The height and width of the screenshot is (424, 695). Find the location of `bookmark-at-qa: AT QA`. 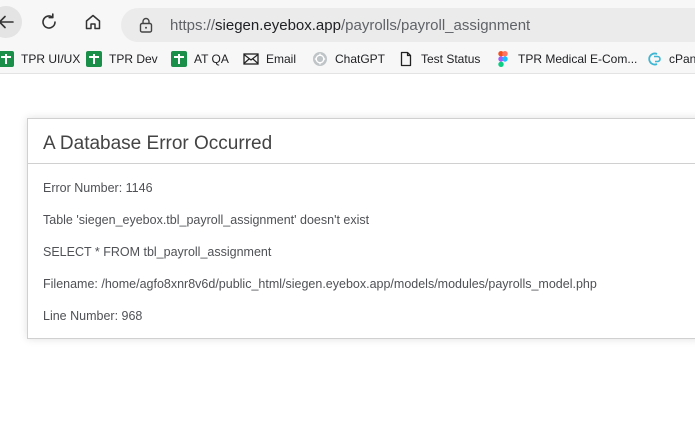

bookmark-at-qa: AT QA is located at coordinates (200, 59).